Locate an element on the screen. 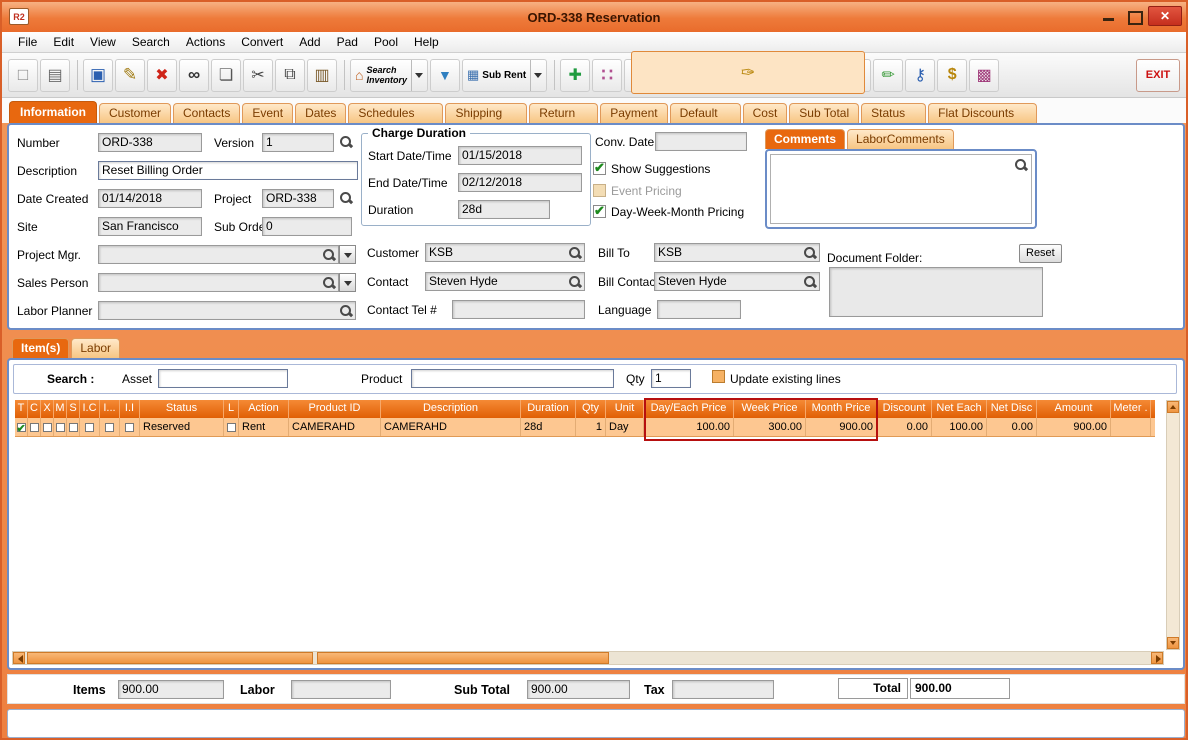 The image size is (1188, 740). menu-pad: Pad is located at coordinates (347, 42).